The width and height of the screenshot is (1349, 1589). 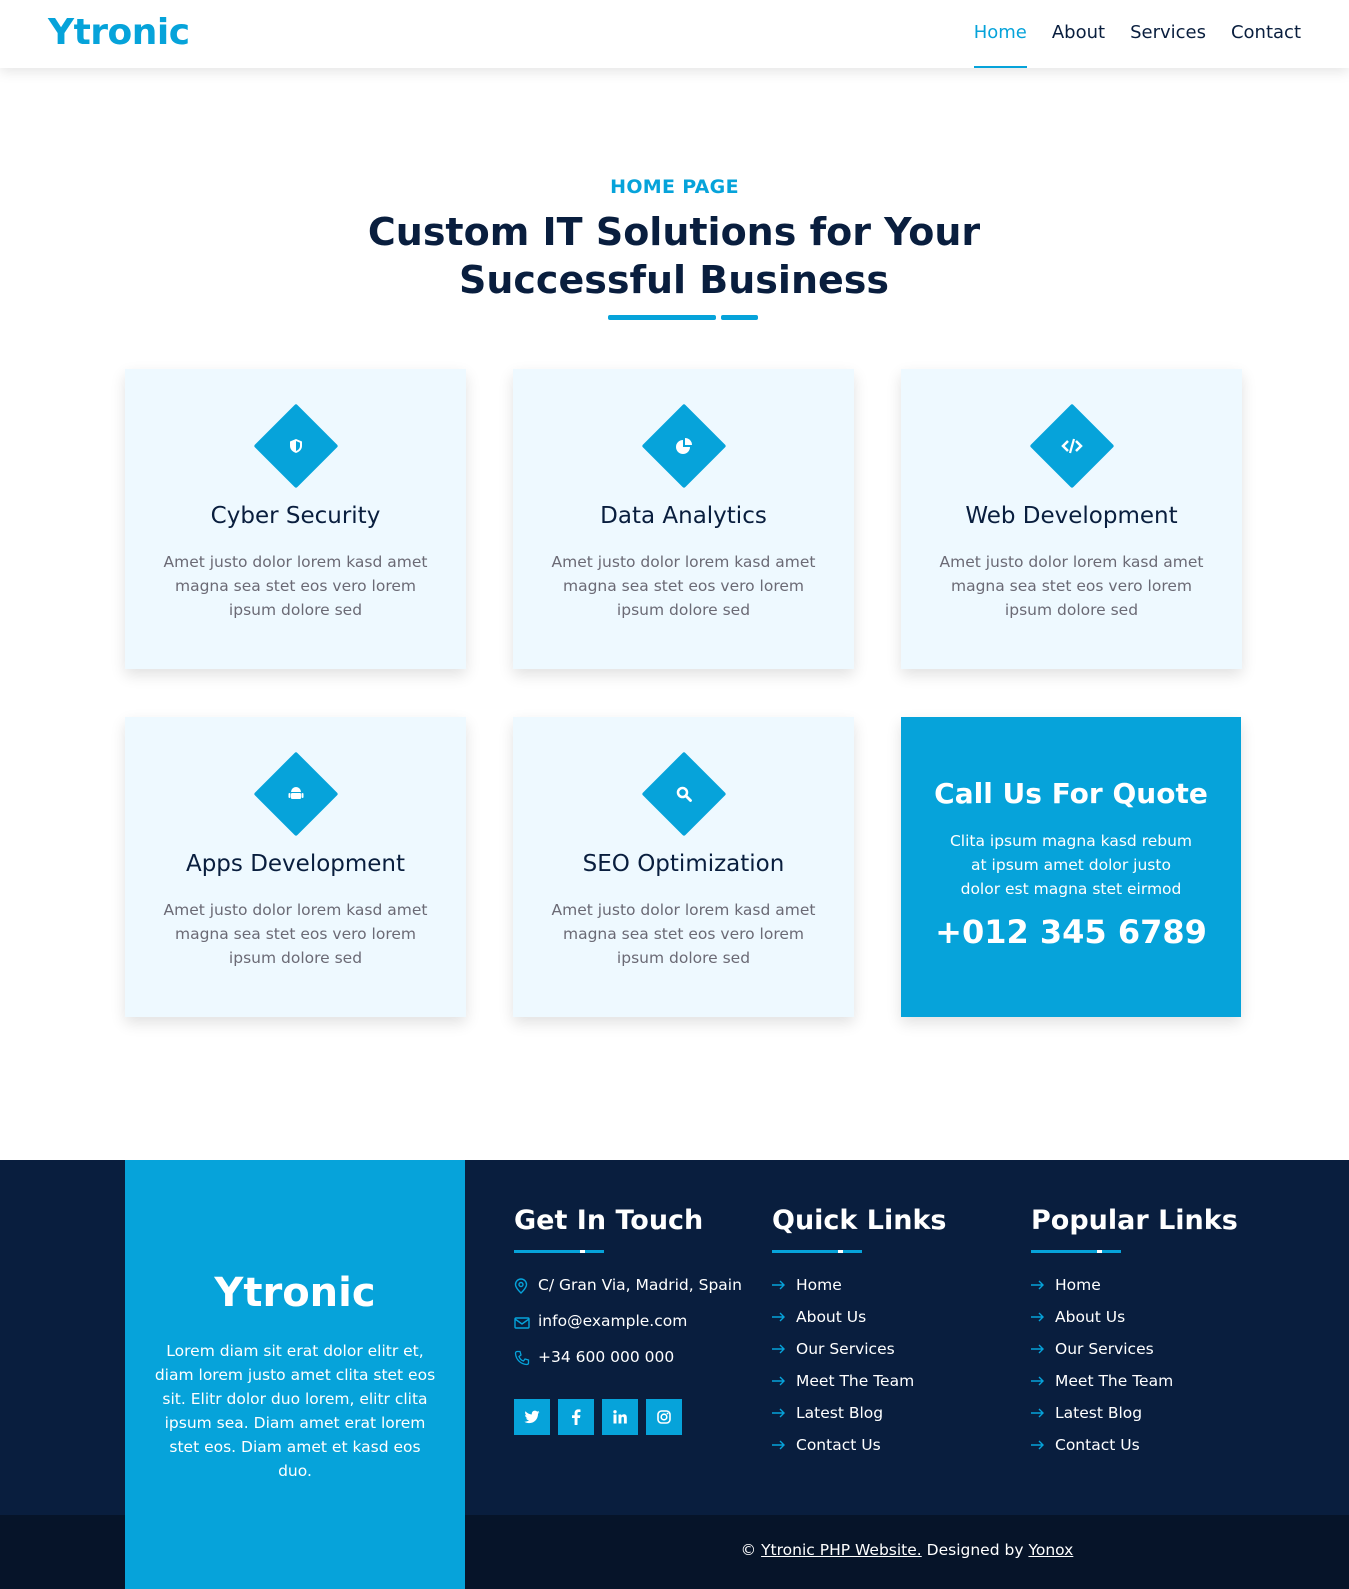 I want to click on quick-link-team: Meet The Team, so click(x=892, y=1381).